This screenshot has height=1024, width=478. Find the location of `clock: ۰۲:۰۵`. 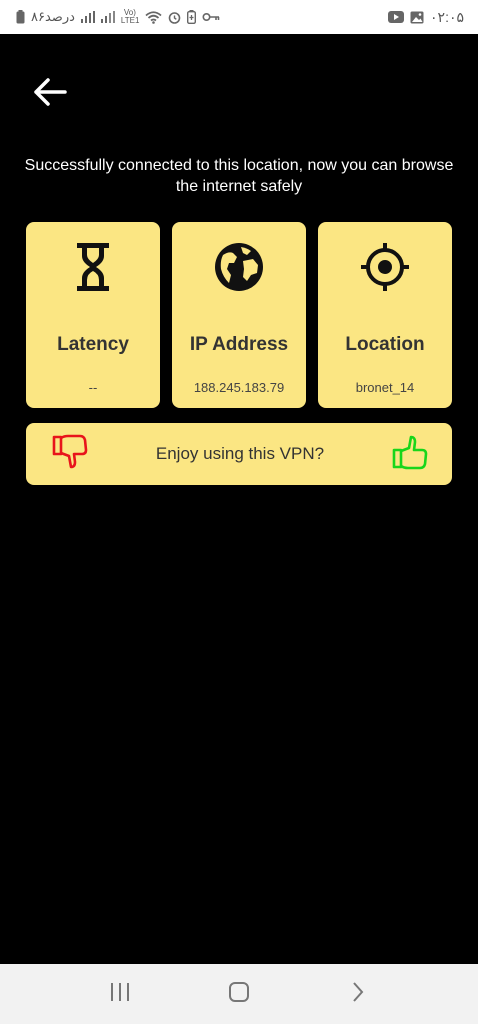

clock: ۰۲:۰۵ is located at coordinates (447, 16).